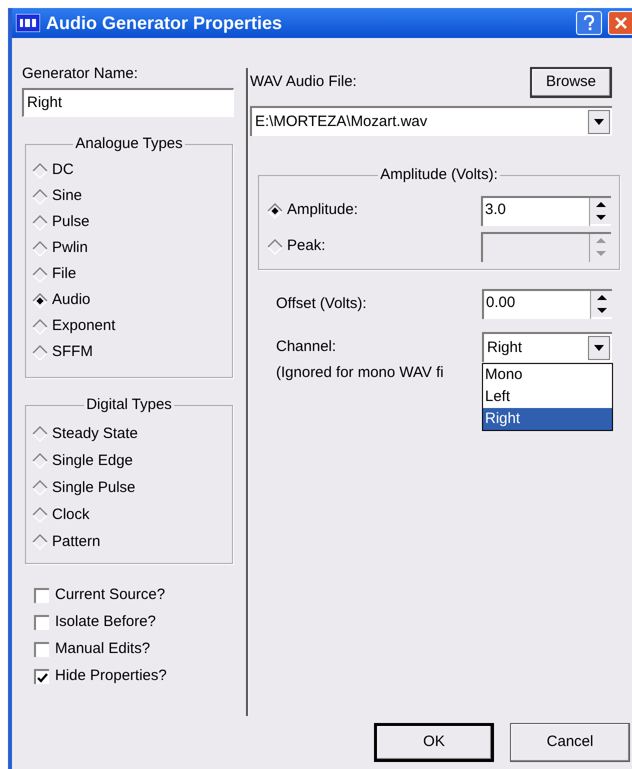 The image size is (632, 769). I want to click on help-icon, so click(589, 23).